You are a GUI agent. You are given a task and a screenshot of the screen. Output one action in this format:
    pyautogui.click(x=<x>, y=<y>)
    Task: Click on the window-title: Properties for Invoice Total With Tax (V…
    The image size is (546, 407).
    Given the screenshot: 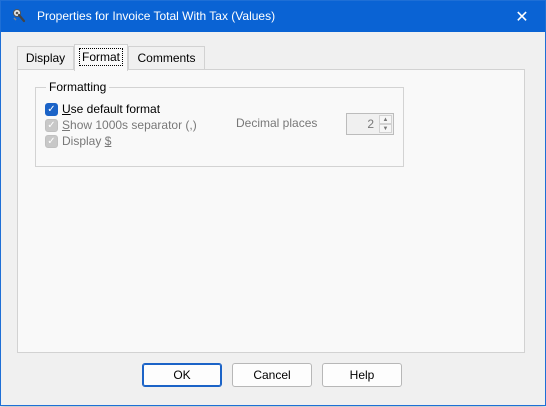 What is the action you would take?
    pyautogui.click(x=156, y=16)
    